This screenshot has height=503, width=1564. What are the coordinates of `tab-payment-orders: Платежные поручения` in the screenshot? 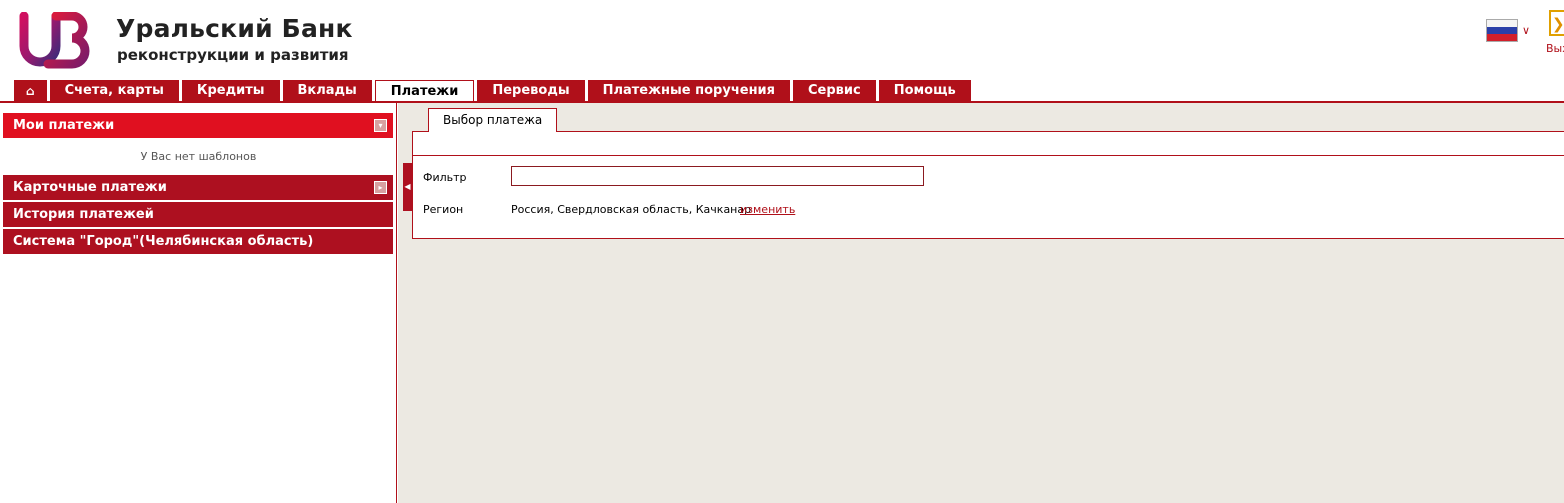 It's located at (689, 91).